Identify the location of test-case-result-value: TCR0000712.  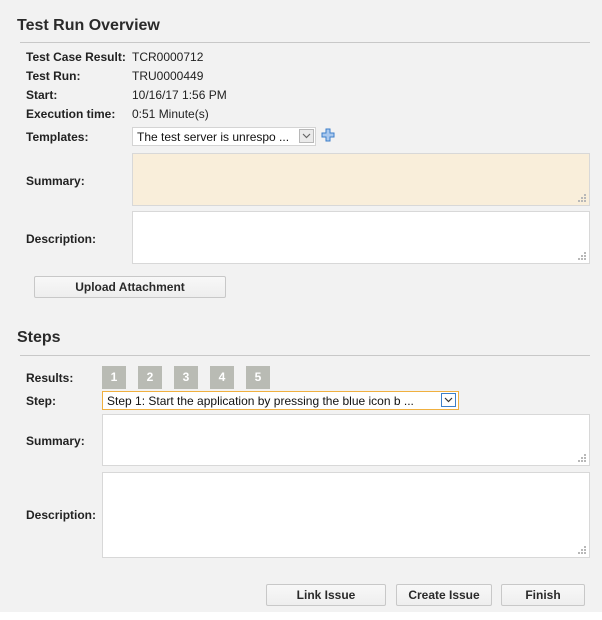
(168, 57).